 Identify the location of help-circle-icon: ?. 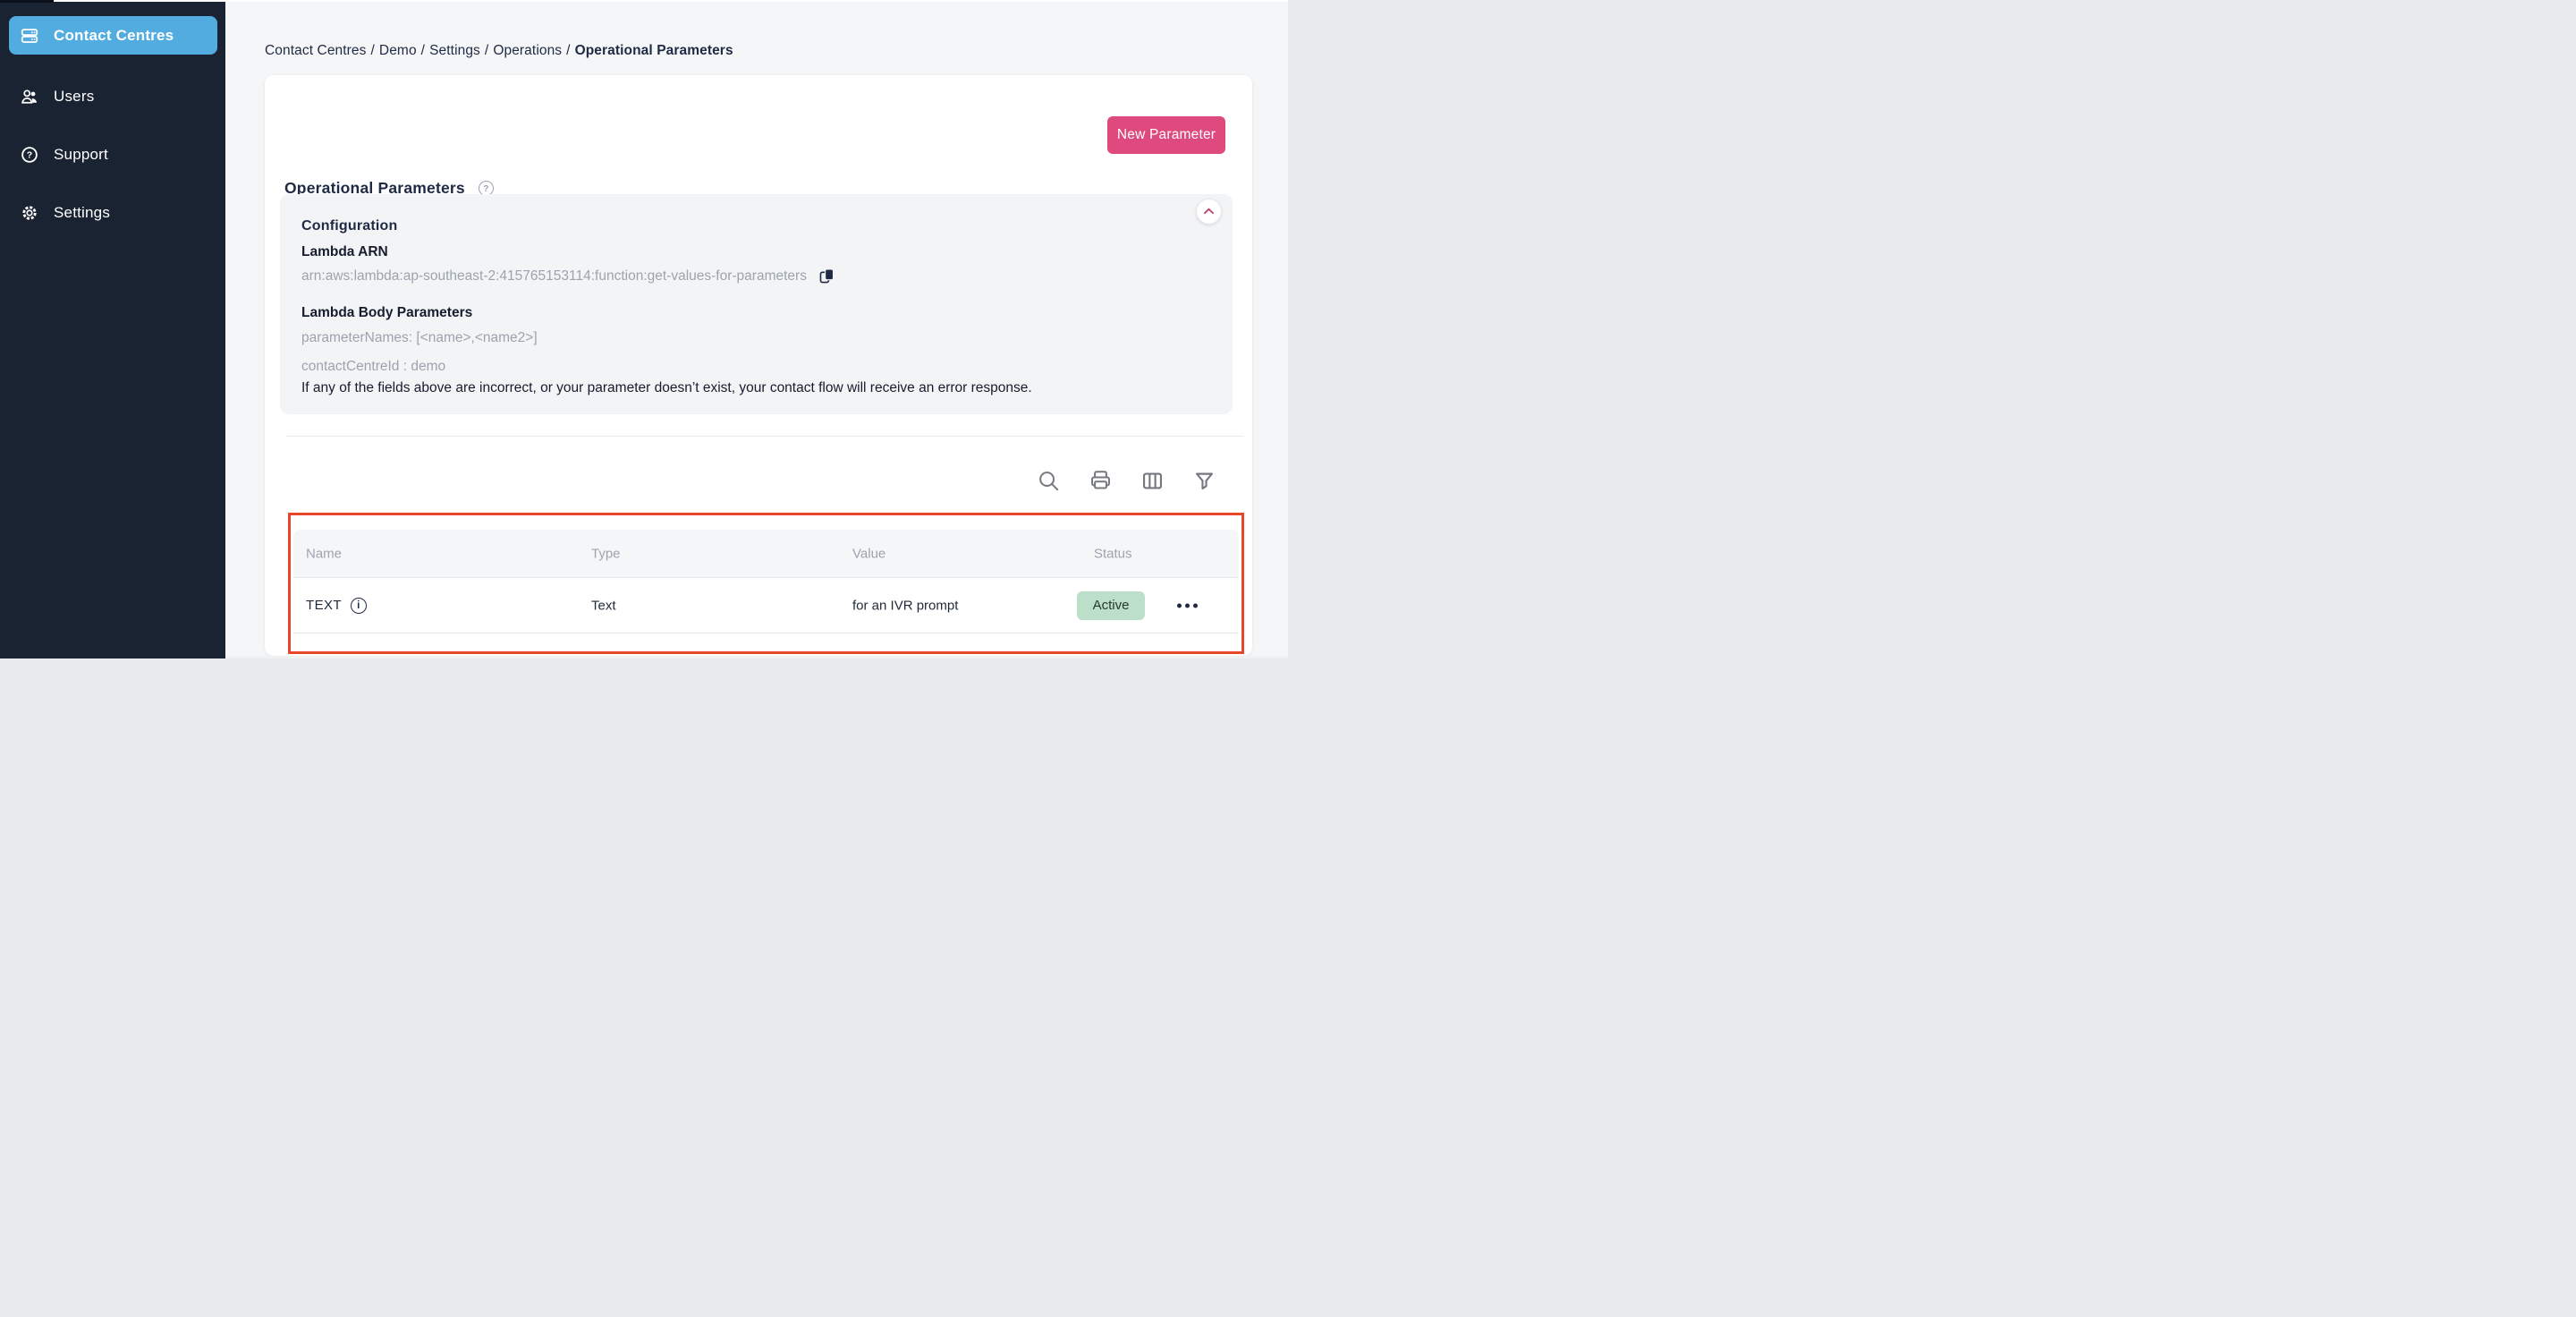
(29, 155).